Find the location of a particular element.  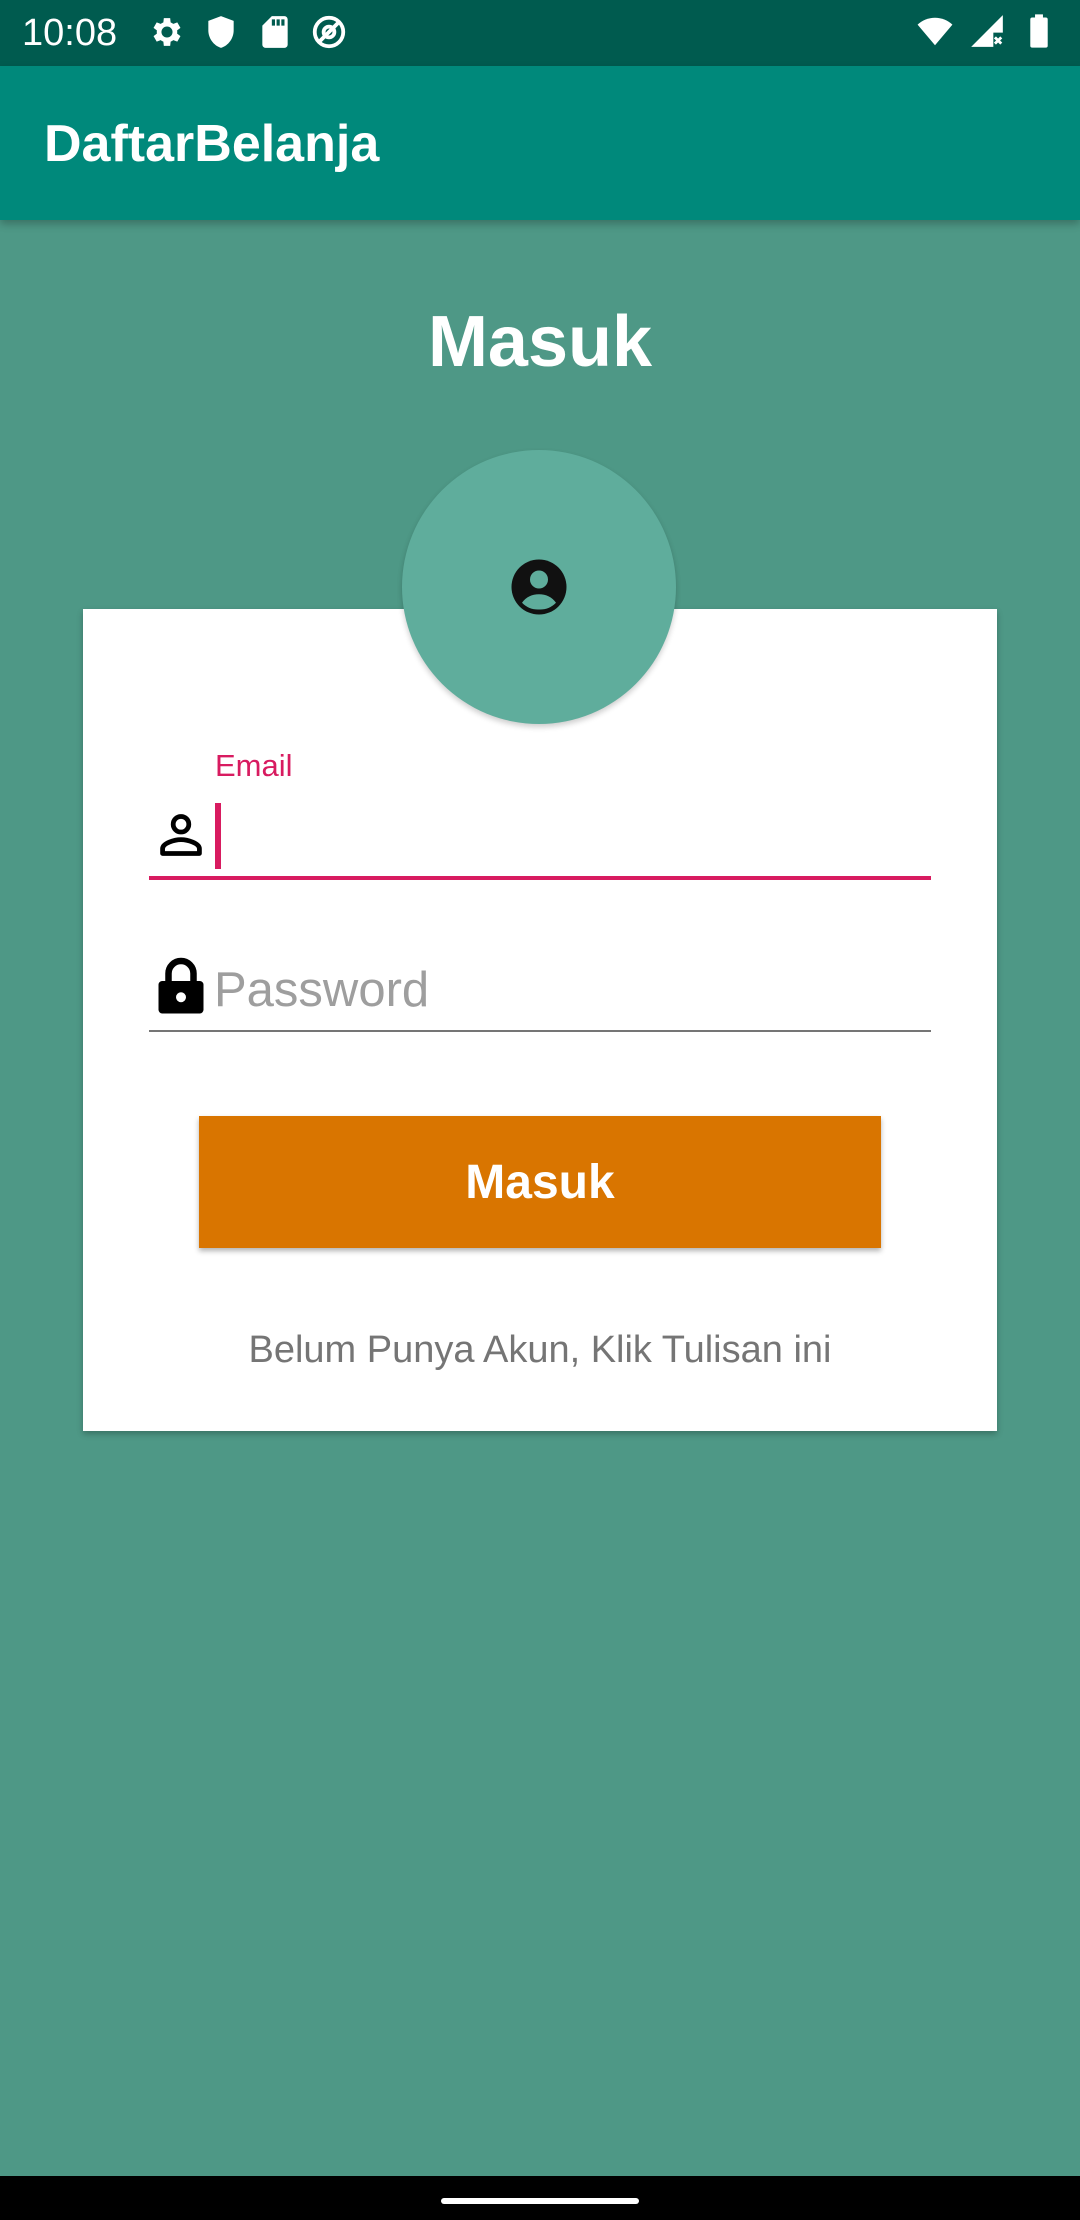

navigation-bar is located at coordinates (540, 2198).